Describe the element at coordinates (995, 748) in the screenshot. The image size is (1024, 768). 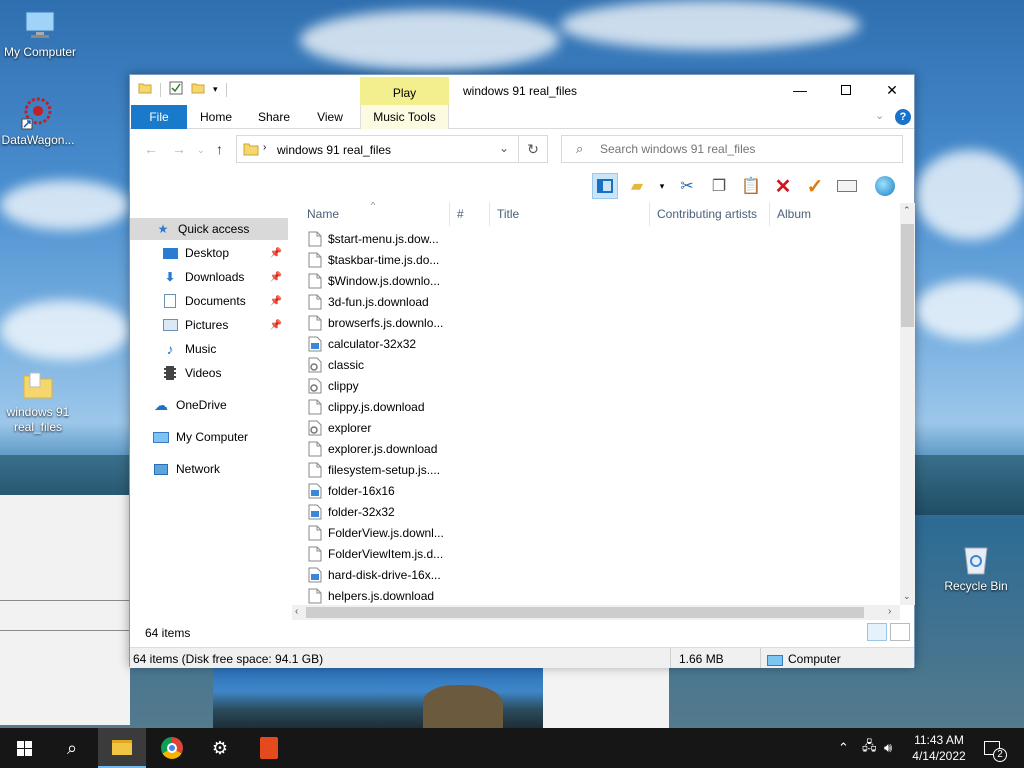
I see `action-center-button: 2` at that location.